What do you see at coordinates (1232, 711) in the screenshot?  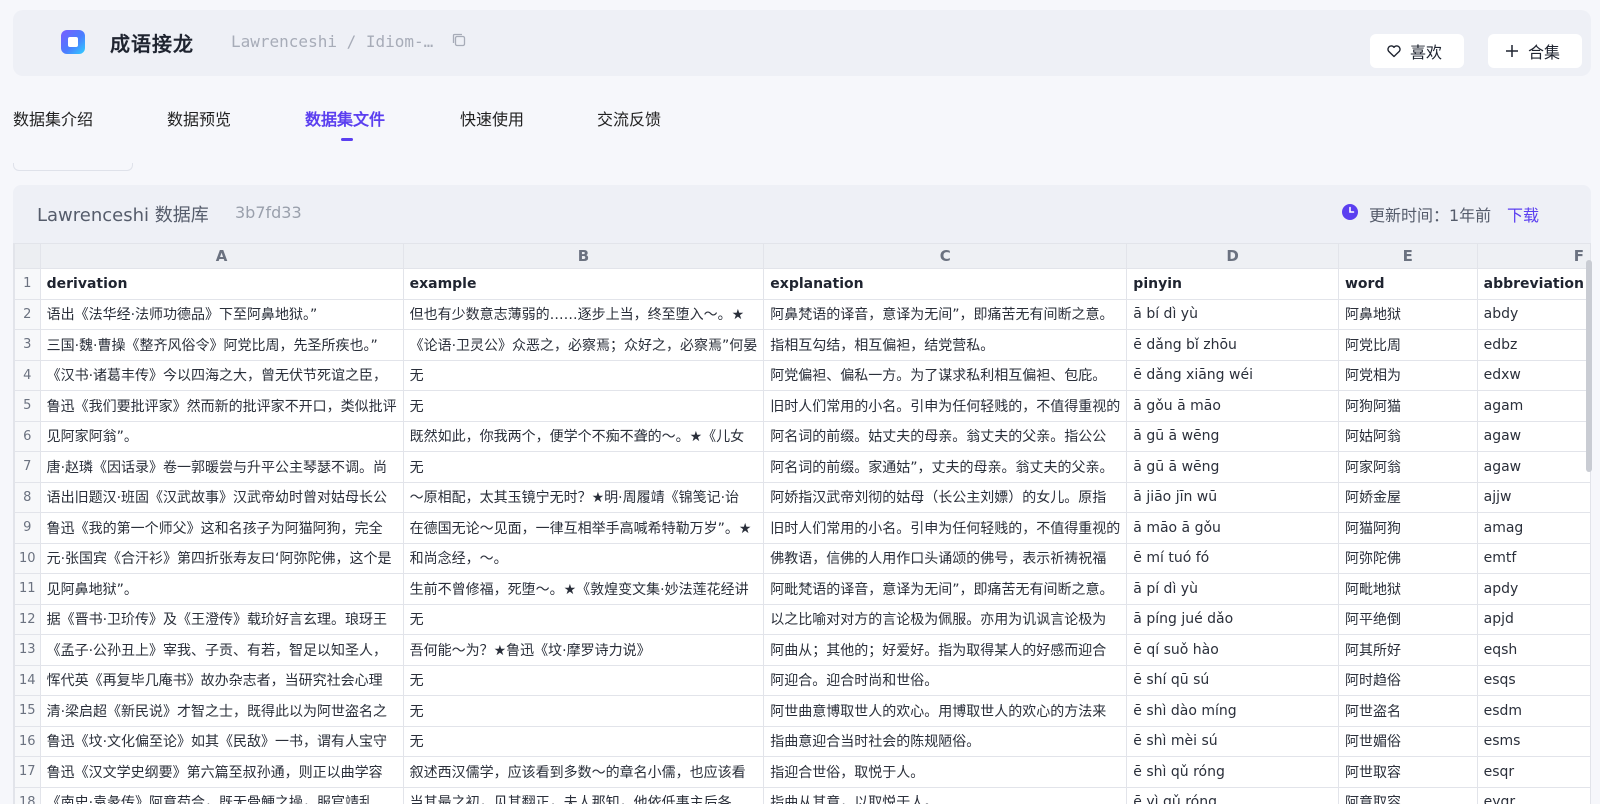 I see `table-cell: ē shì dào míng` at bounding box center [1232, 711].